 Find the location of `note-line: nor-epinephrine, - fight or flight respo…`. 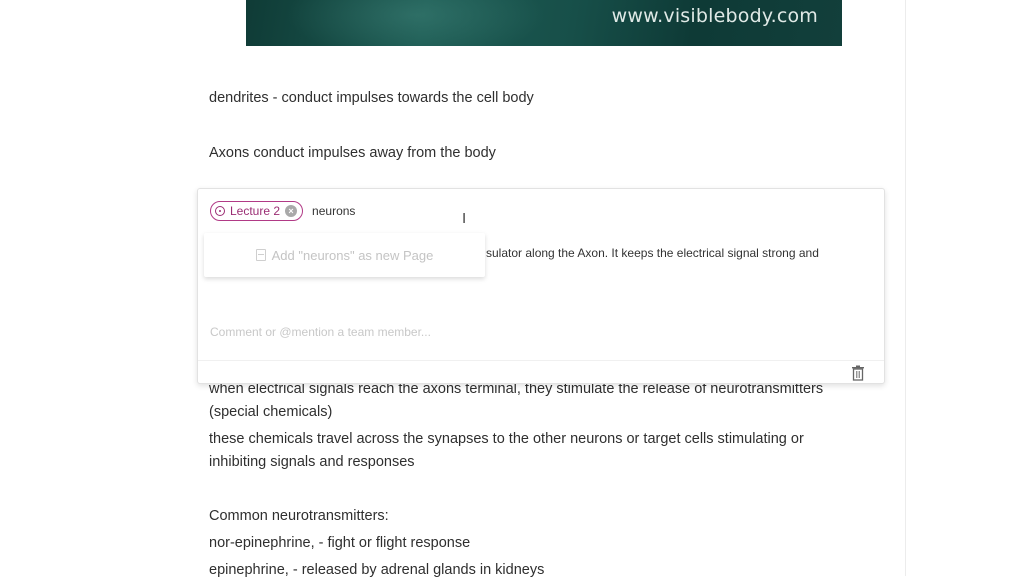

note-line: nor-epinephrine, - fight or flight respo… is located at coordinates (340, 543).